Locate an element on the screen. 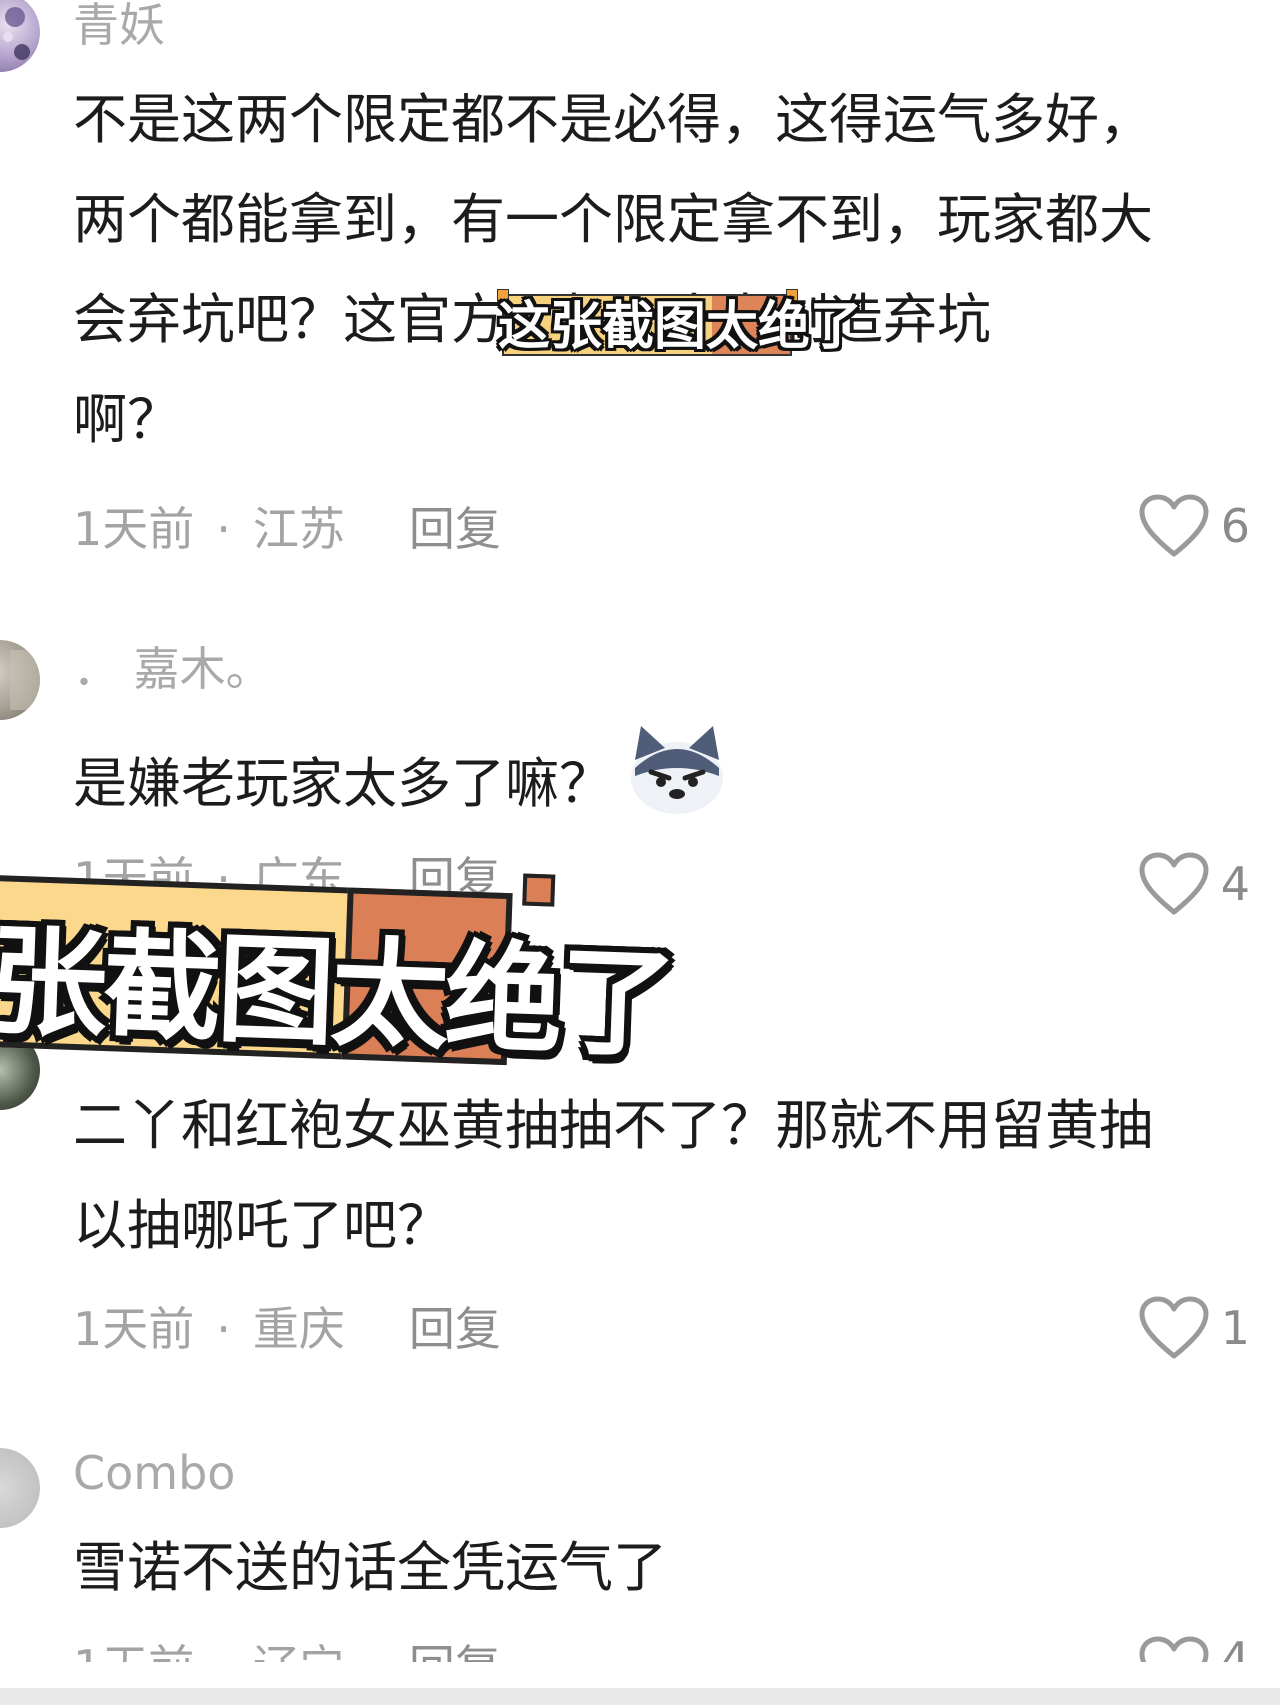 The width and height of the screenshot is (1280, 1705). username: ． 嘉木。 is located at coordinates (172, 669).